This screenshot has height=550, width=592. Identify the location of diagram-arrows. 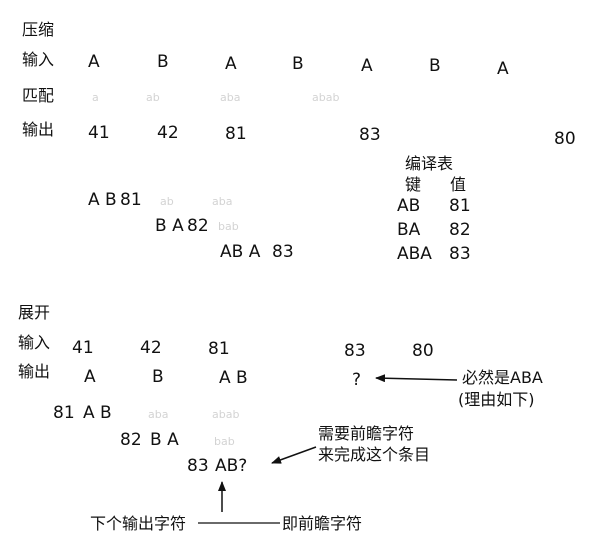
(328, 449).